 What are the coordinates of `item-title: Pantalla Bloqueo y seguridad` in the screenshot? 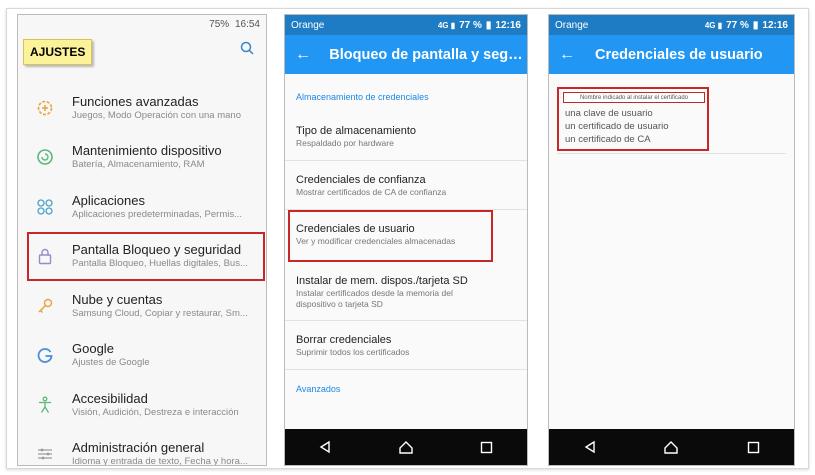 It's located at (157, 250).